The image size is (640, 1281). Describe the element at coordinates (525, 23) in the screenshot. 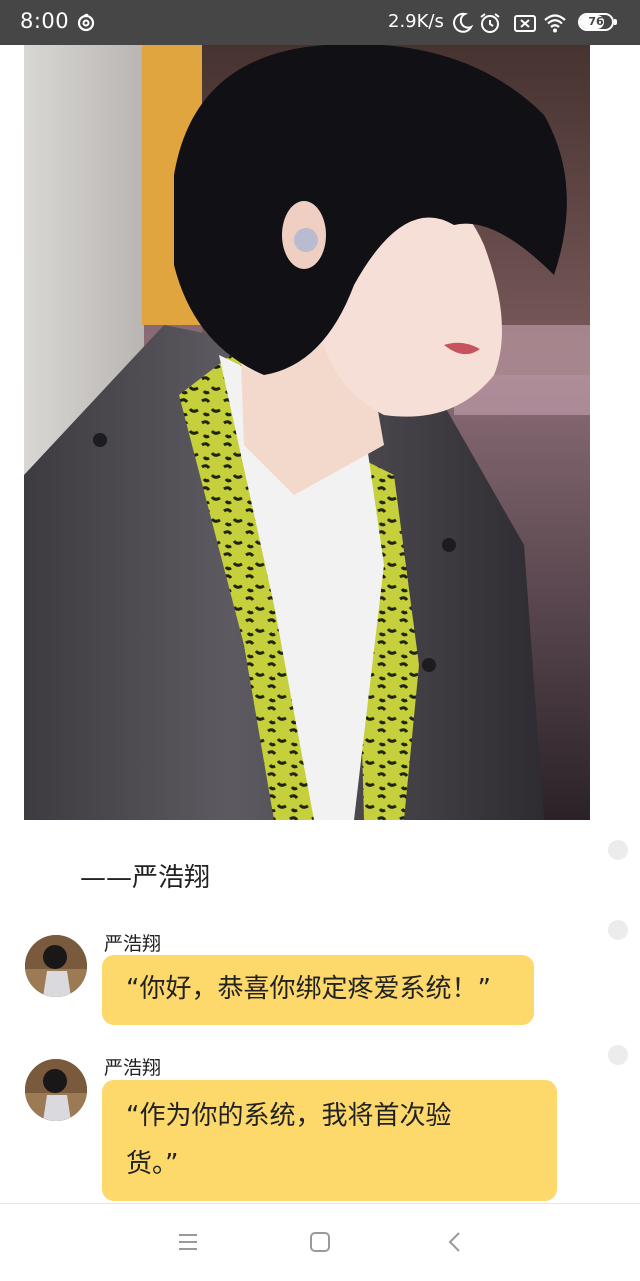

I see `no-sim-icon` at that location.